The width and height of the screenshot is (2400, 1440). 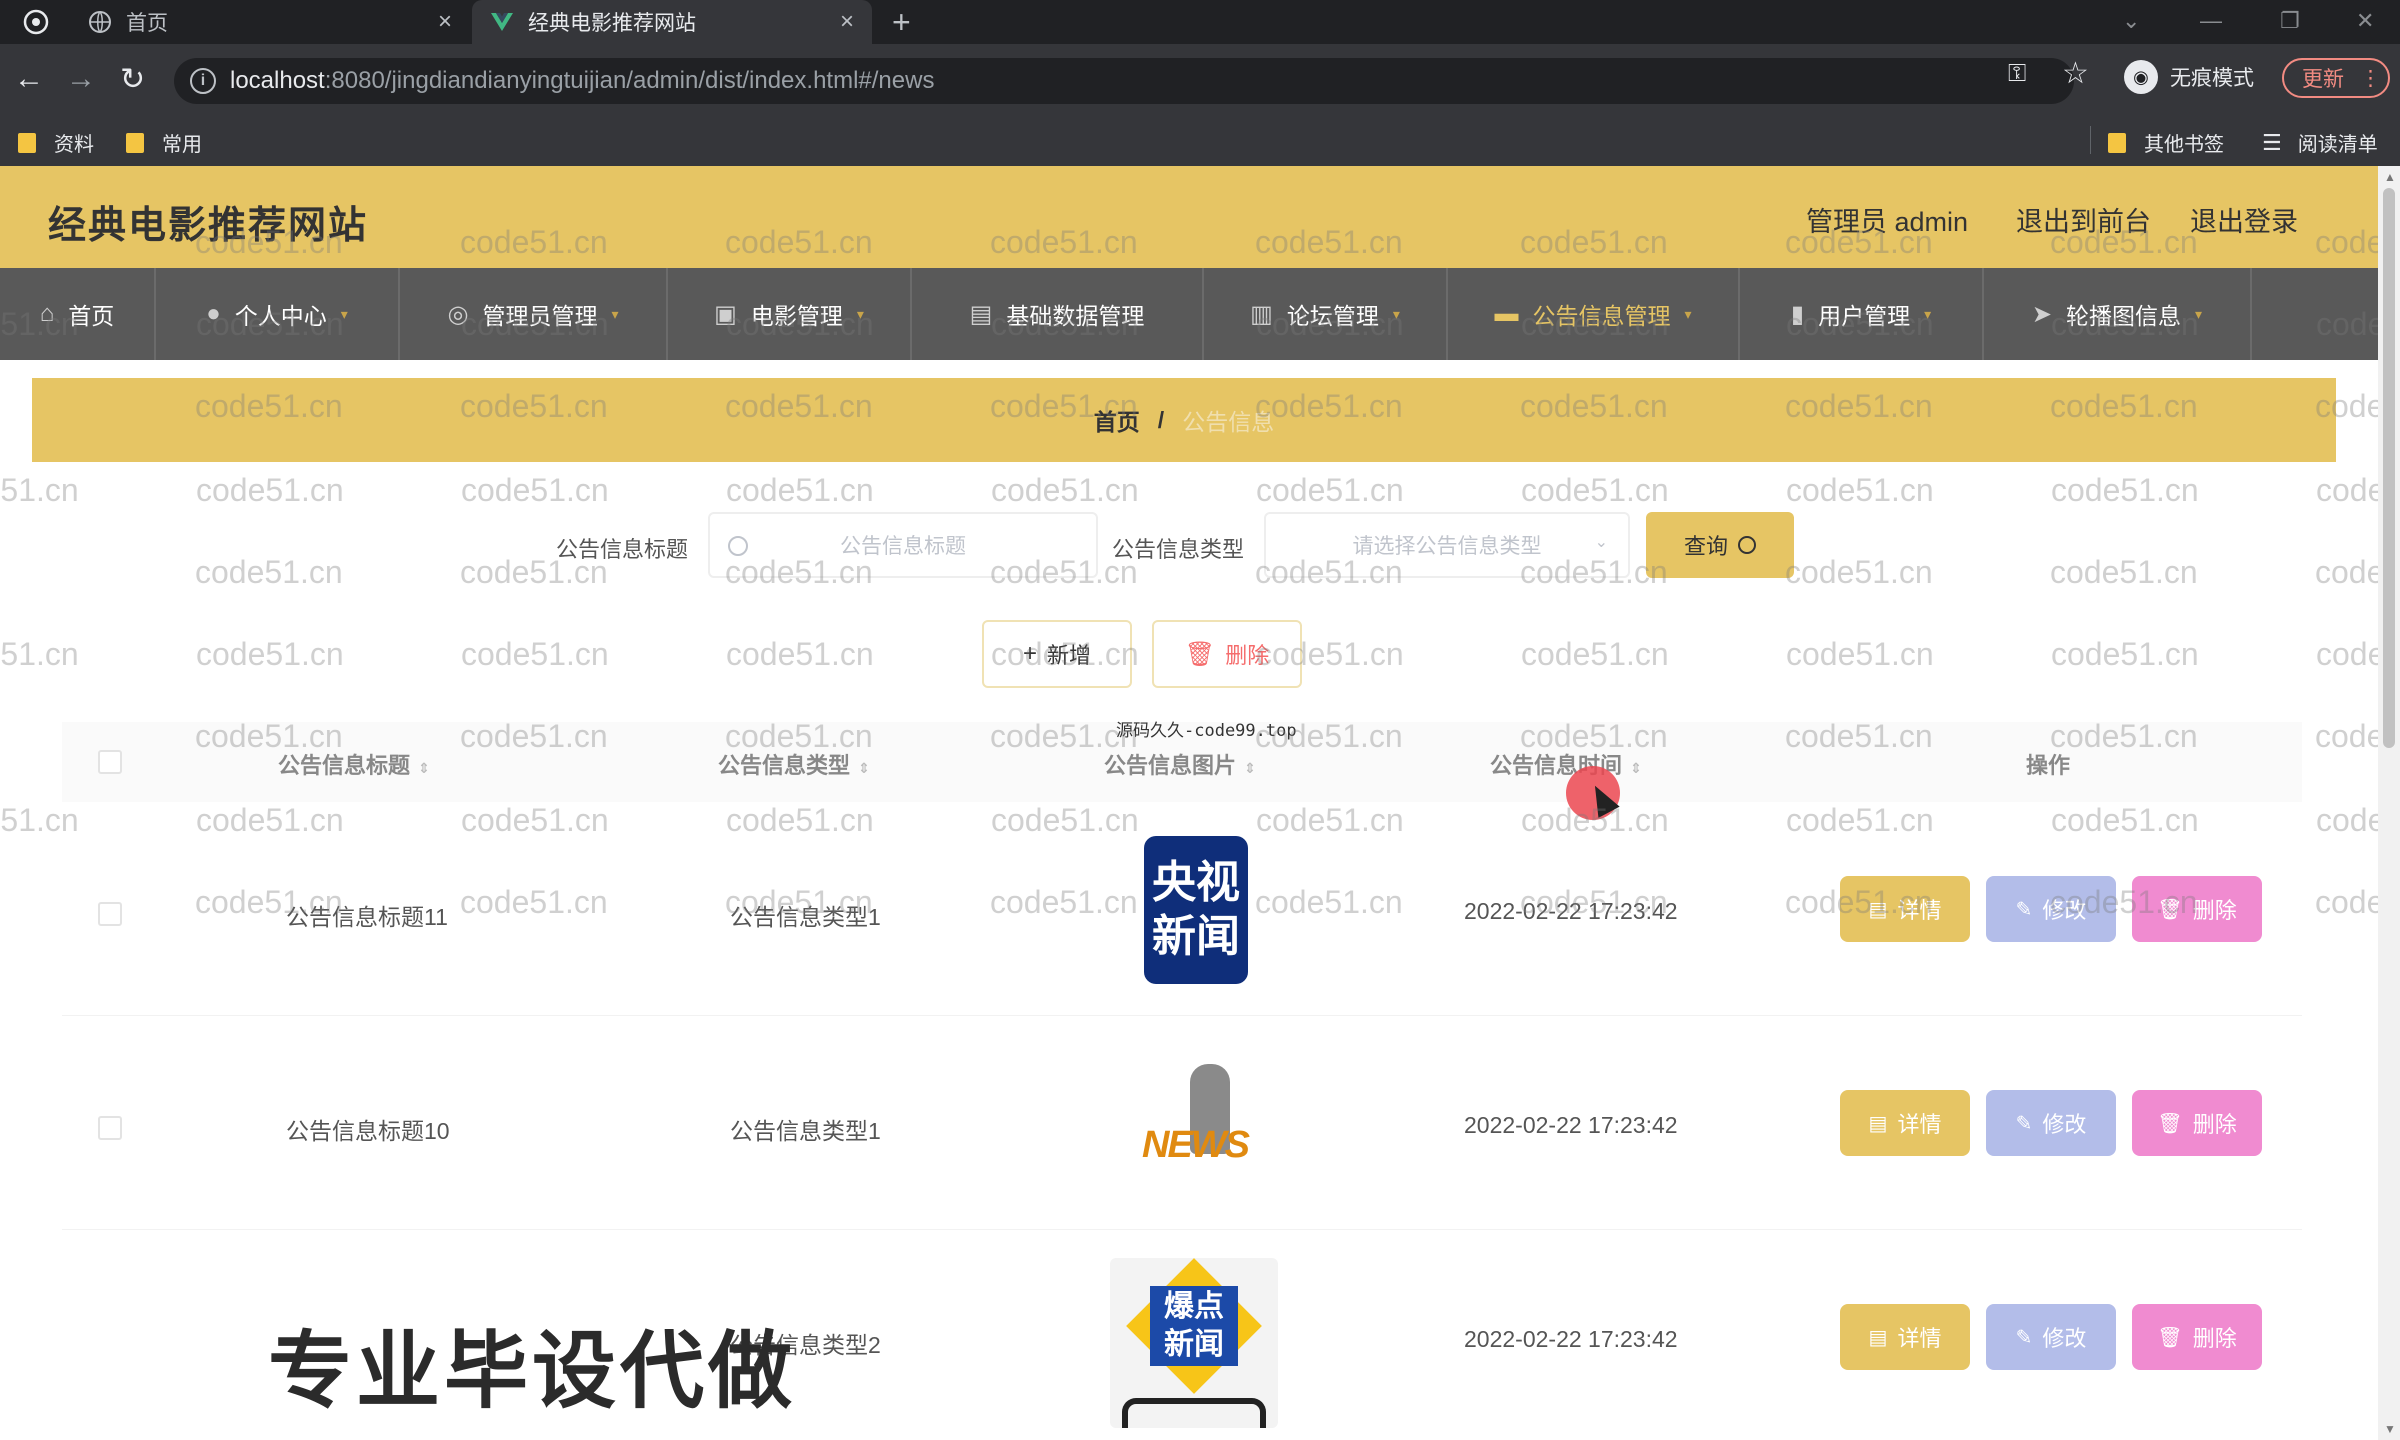 I want to click on source-note: 源码久久-code99.top, so click(x=1206, y=731).